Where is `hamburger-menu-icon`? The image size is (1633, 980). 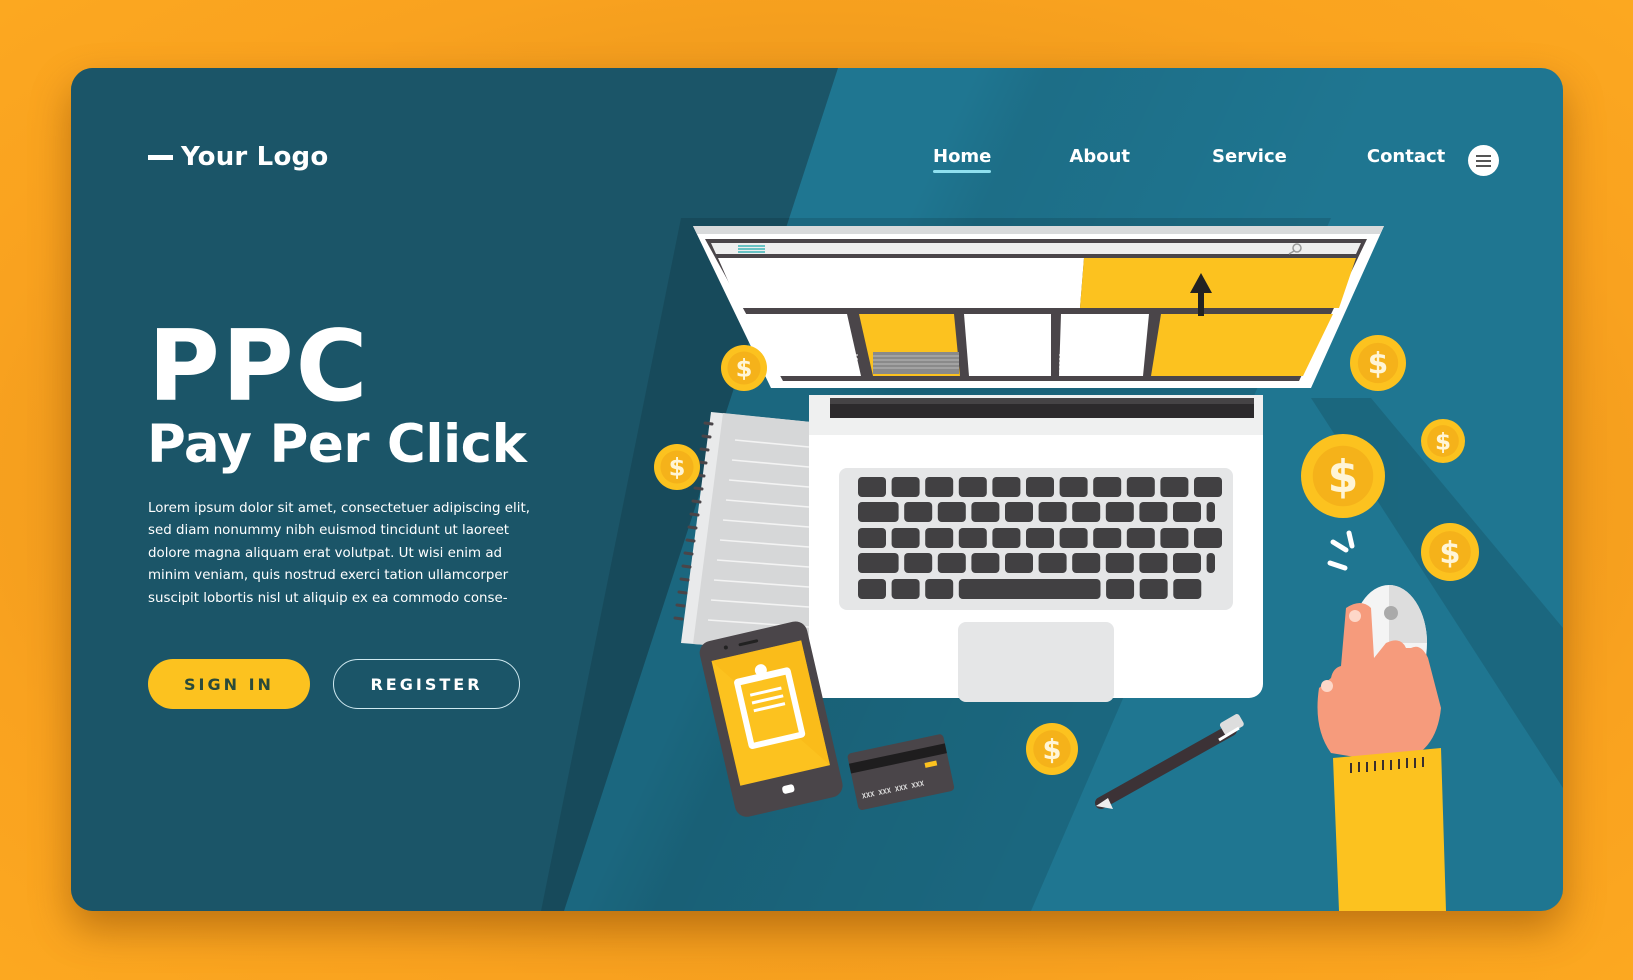
hamburger-menu-icon is located at coordinates (1483, 160).